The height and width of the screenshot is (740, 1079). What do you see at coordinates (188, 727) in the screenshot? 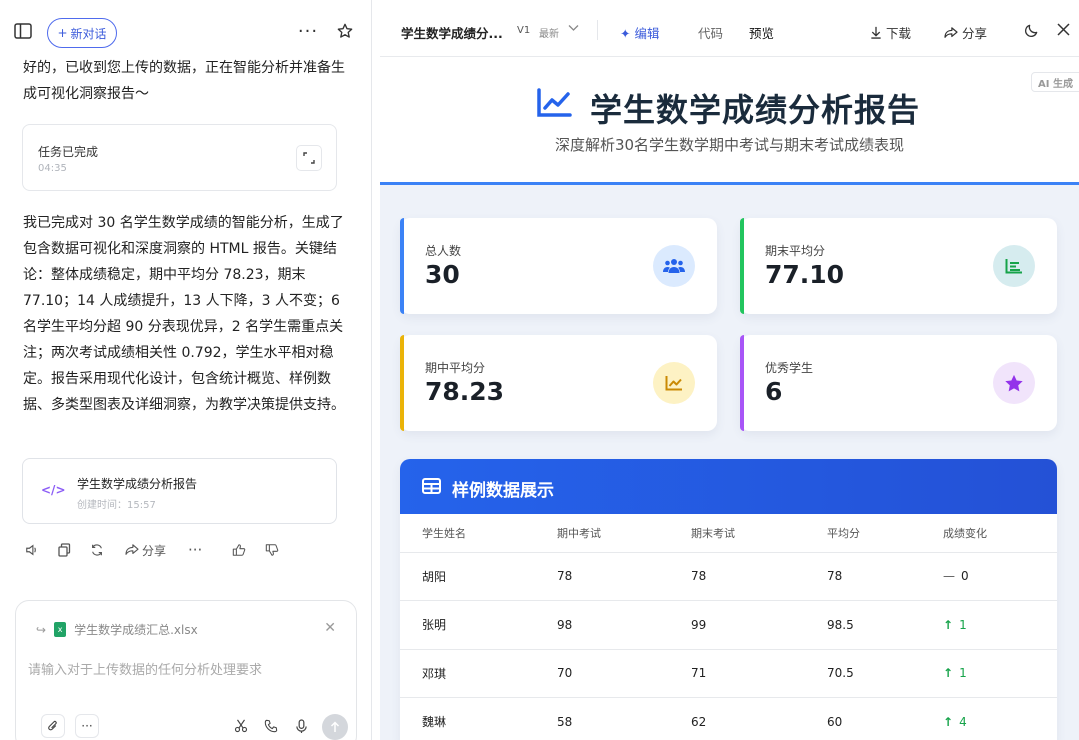
I see `input-toolbar: ···` at bounding box center [188, 727].